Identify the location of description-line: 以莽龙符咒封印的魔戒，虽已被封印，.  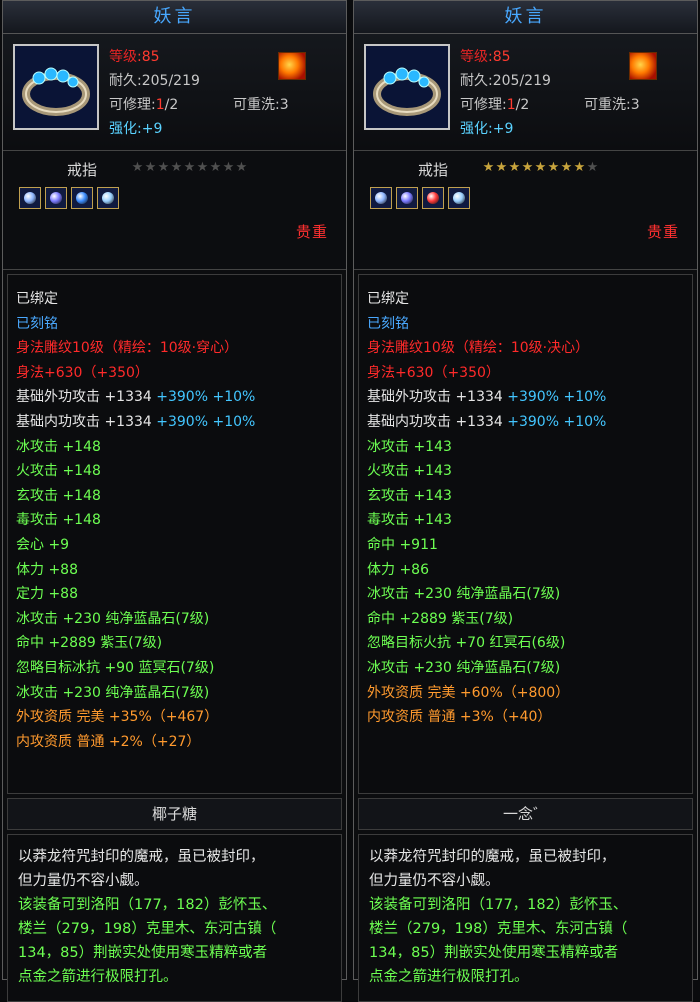
(141, 857).